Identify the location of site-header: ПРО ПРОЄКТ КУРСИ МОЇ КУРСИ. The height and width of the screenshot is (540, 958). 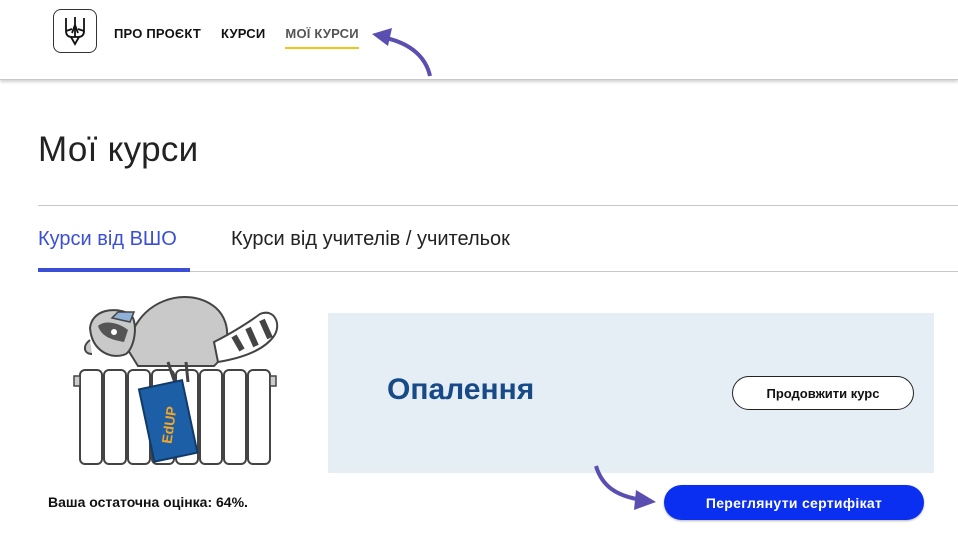
(479, 40).